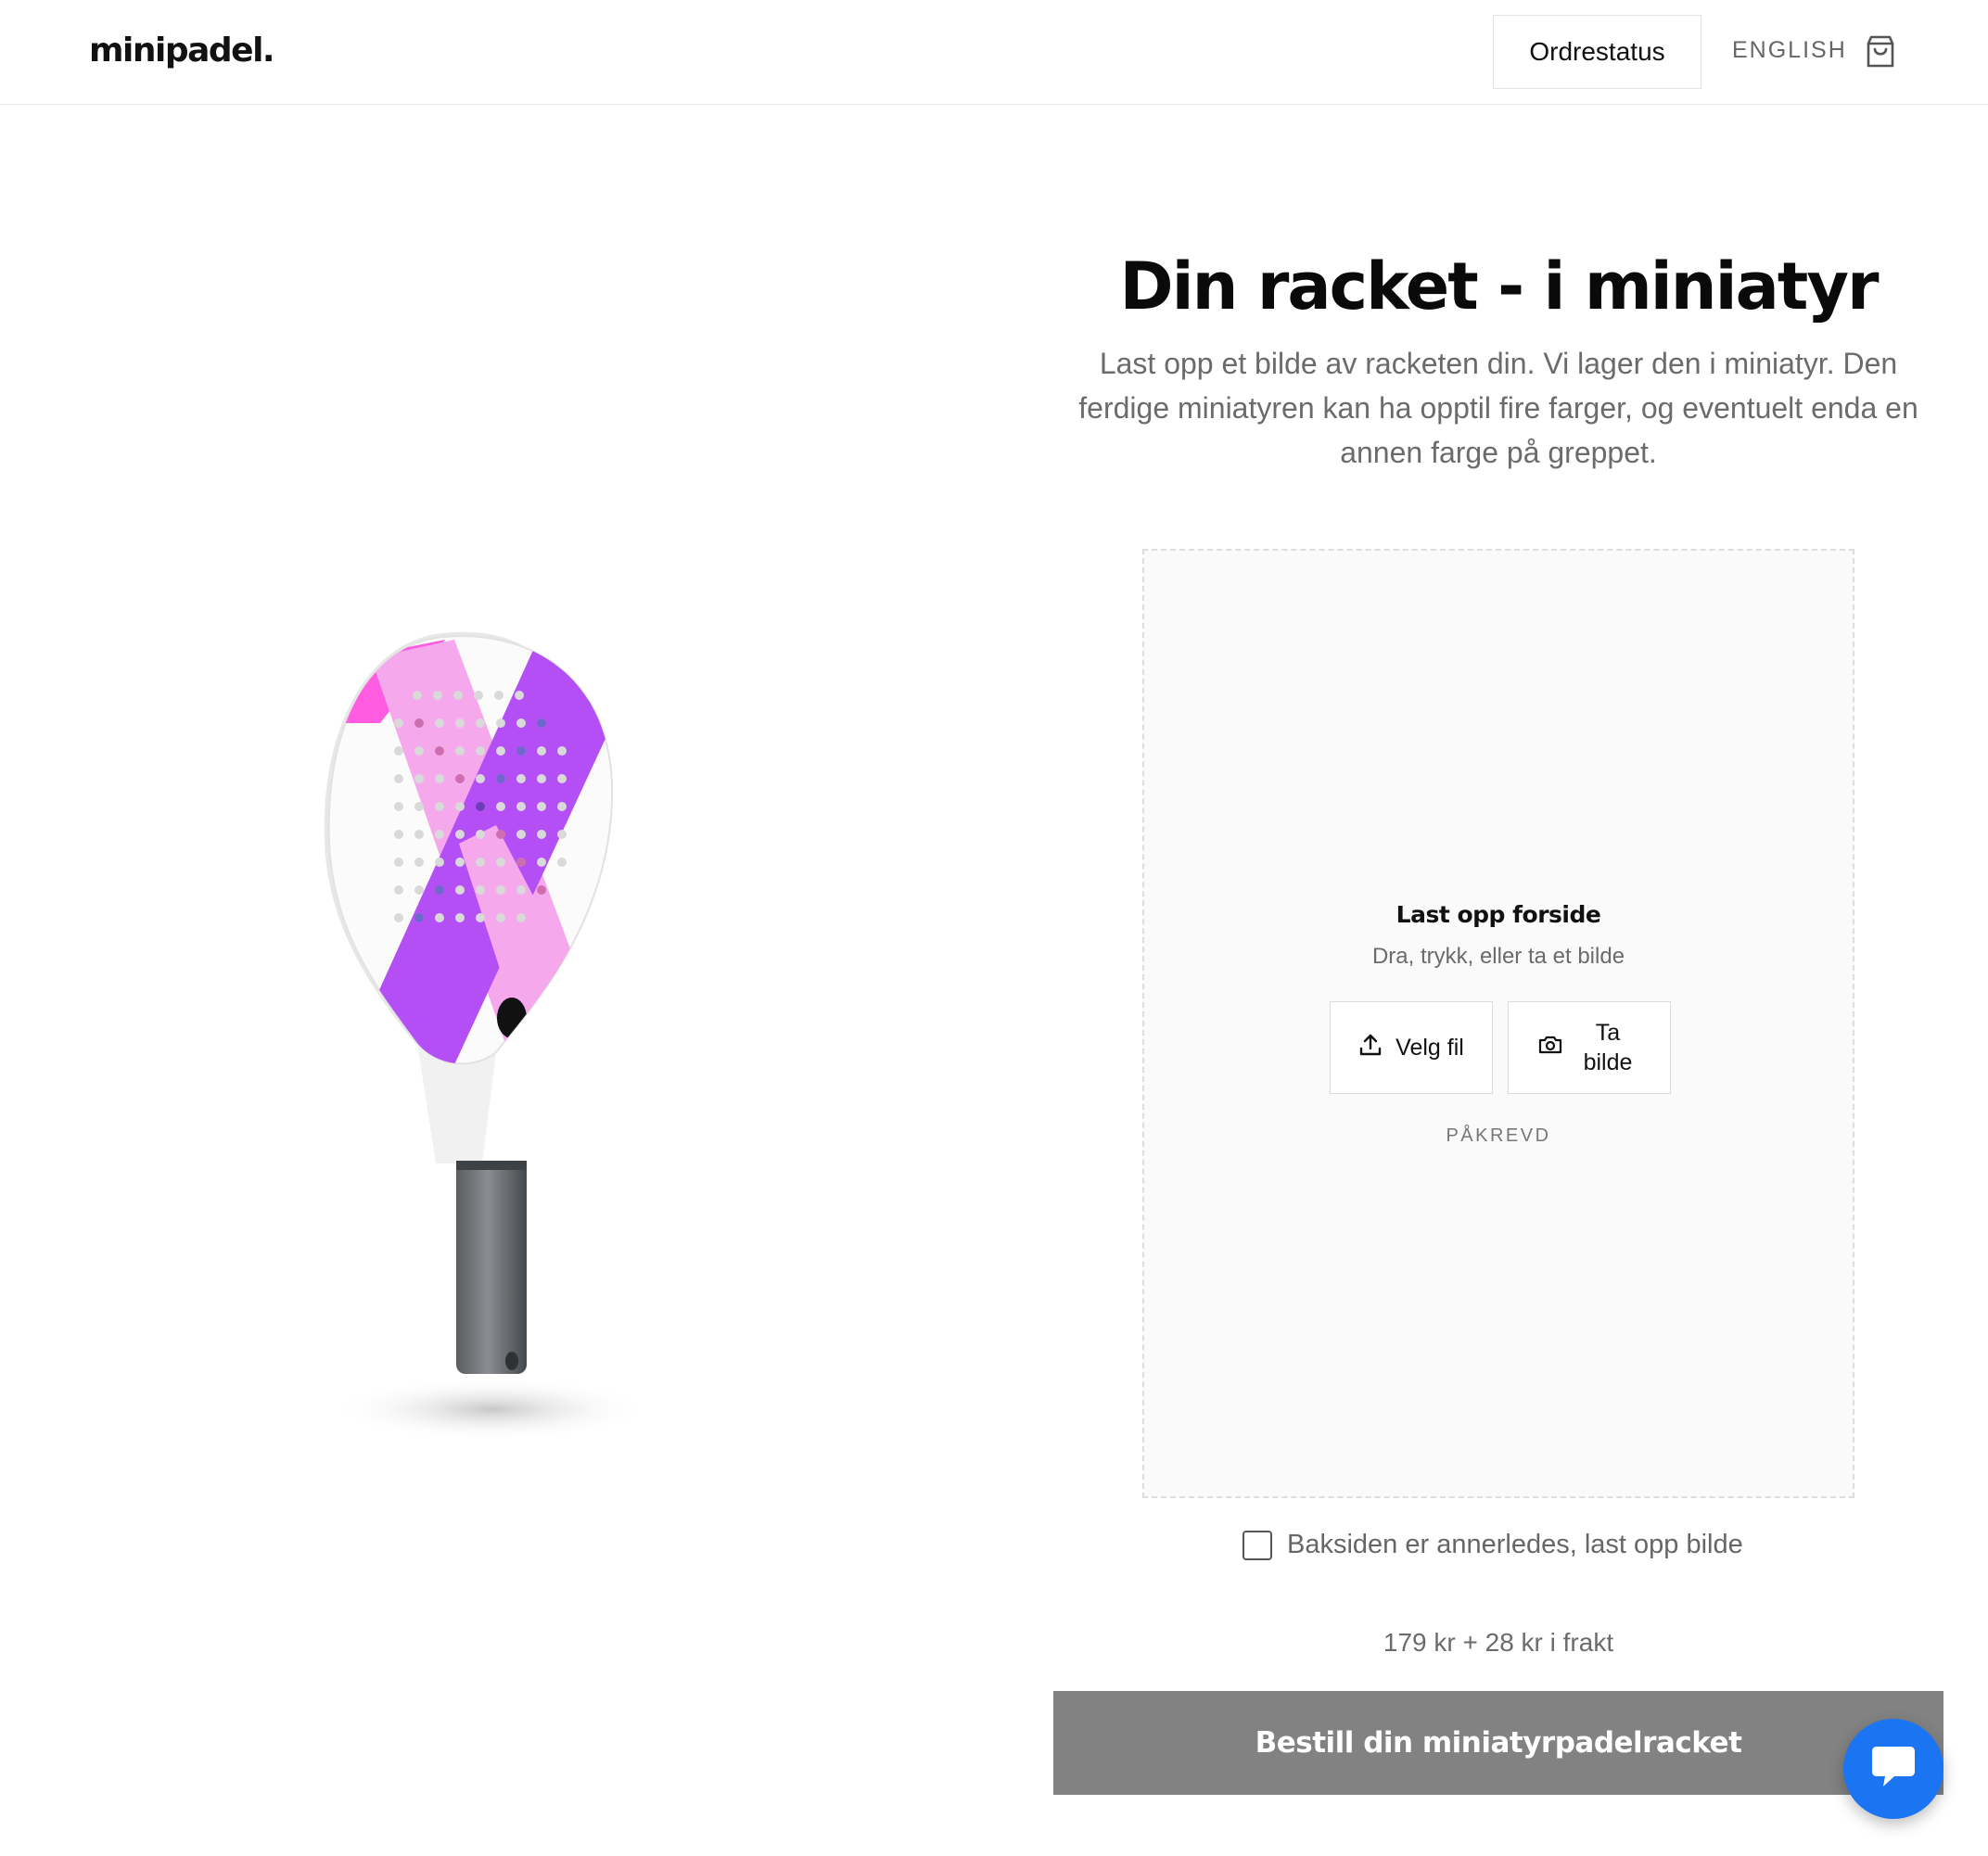  I want to click on backside-different-option: Baksiden er annerledes, last opp bilde, so click(1492, 1545).